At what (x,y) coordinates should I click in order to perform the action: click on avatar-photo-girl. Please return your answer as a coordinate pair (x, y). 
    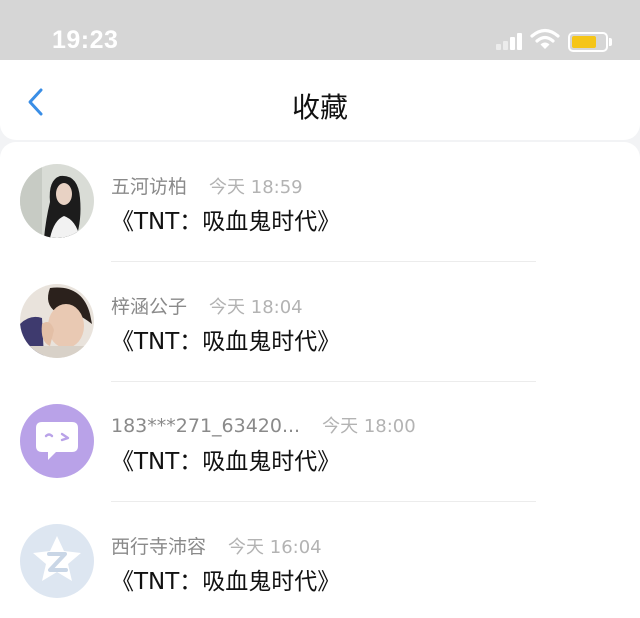
    Looking at the image, I should click on (57, 201).